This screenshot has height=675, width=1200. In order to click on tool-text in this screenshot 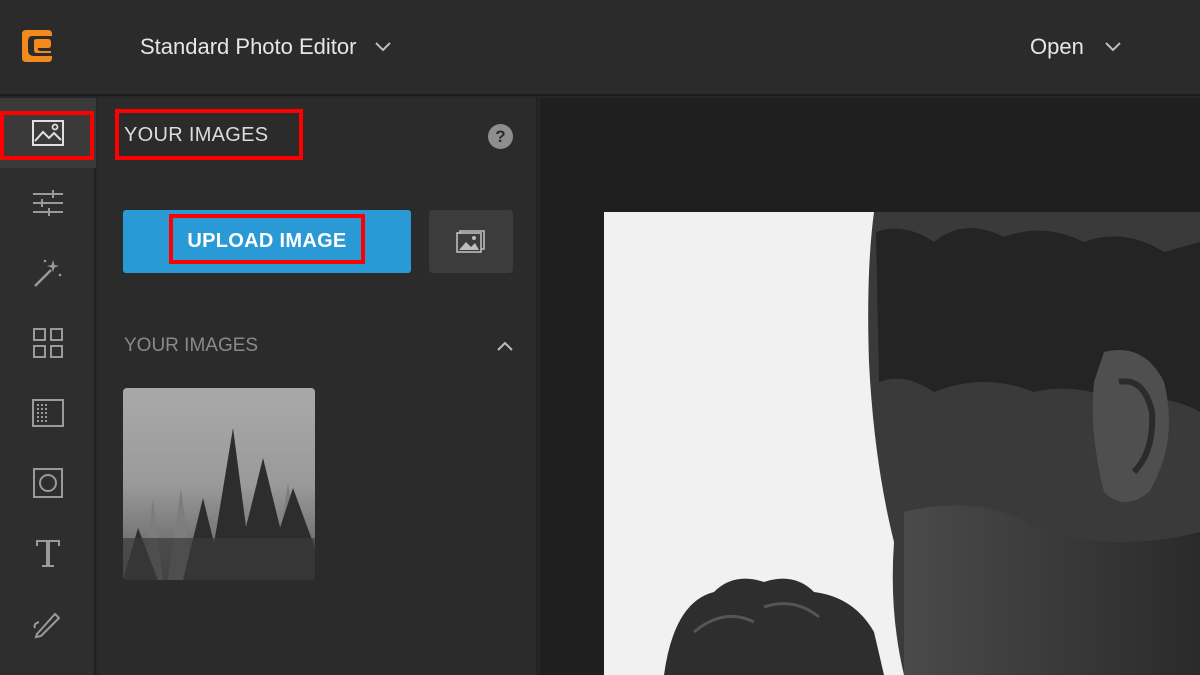, I will do `click(48, 553)`.